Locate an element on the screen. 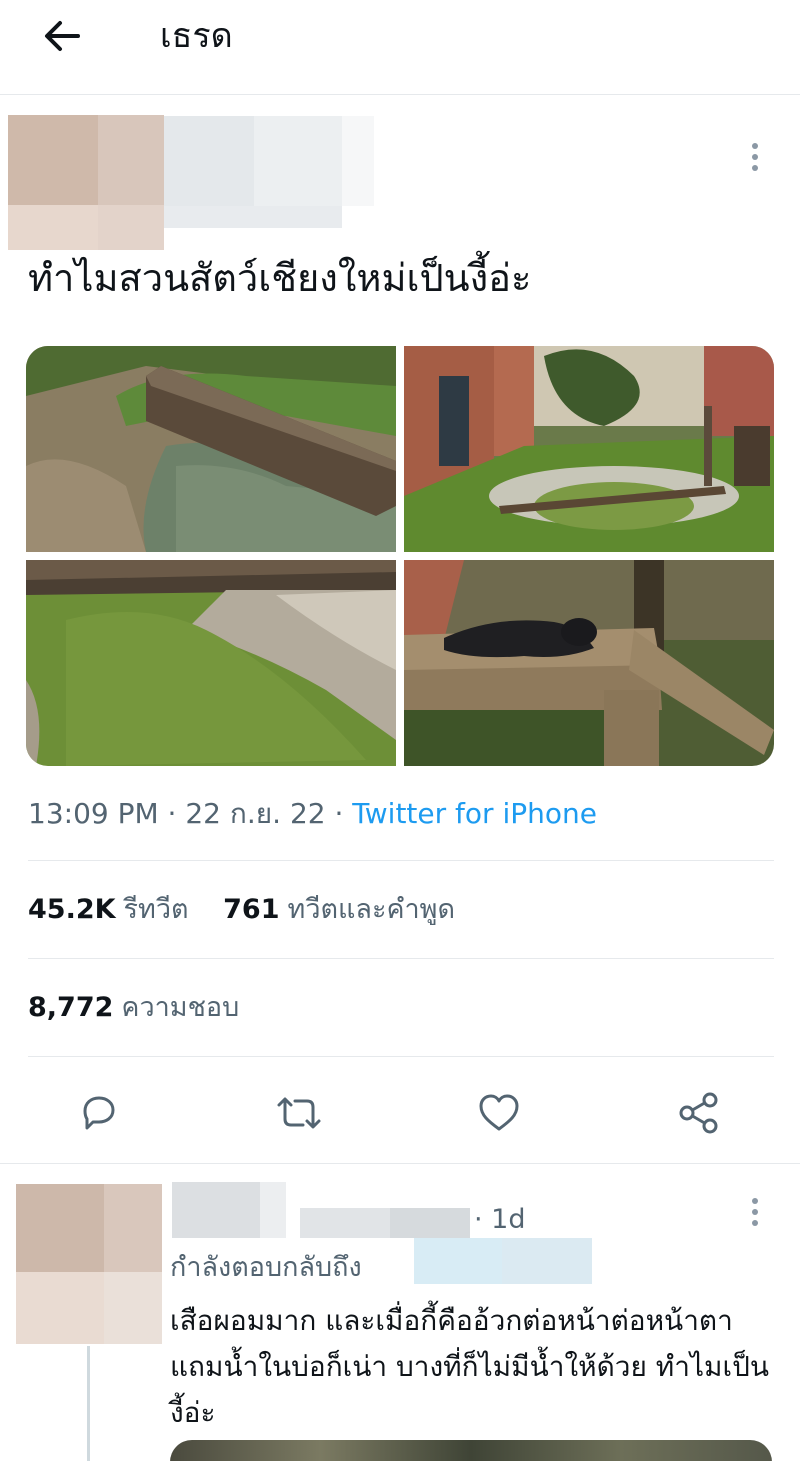 Image resolution: width=800 pixels, height=1461 pixels. avatar is located at coordinates (86, 182).